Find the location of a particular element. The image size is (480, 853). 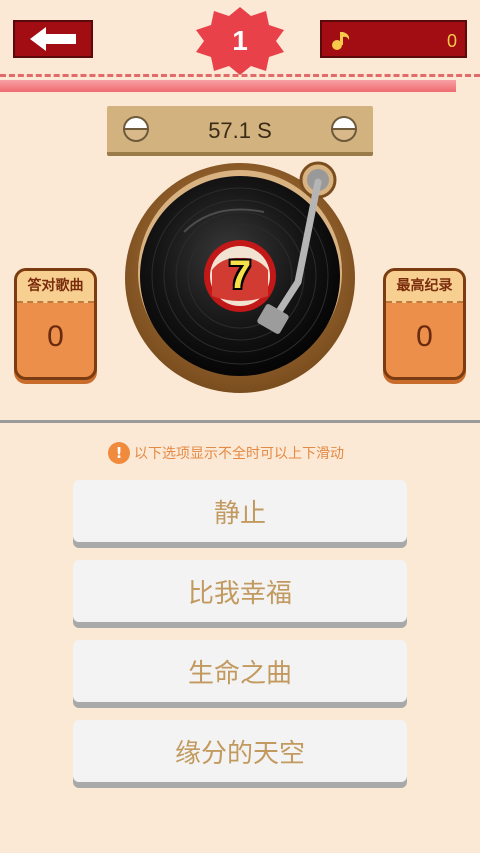

level-number: 1 is located at coordinates (240, 40).